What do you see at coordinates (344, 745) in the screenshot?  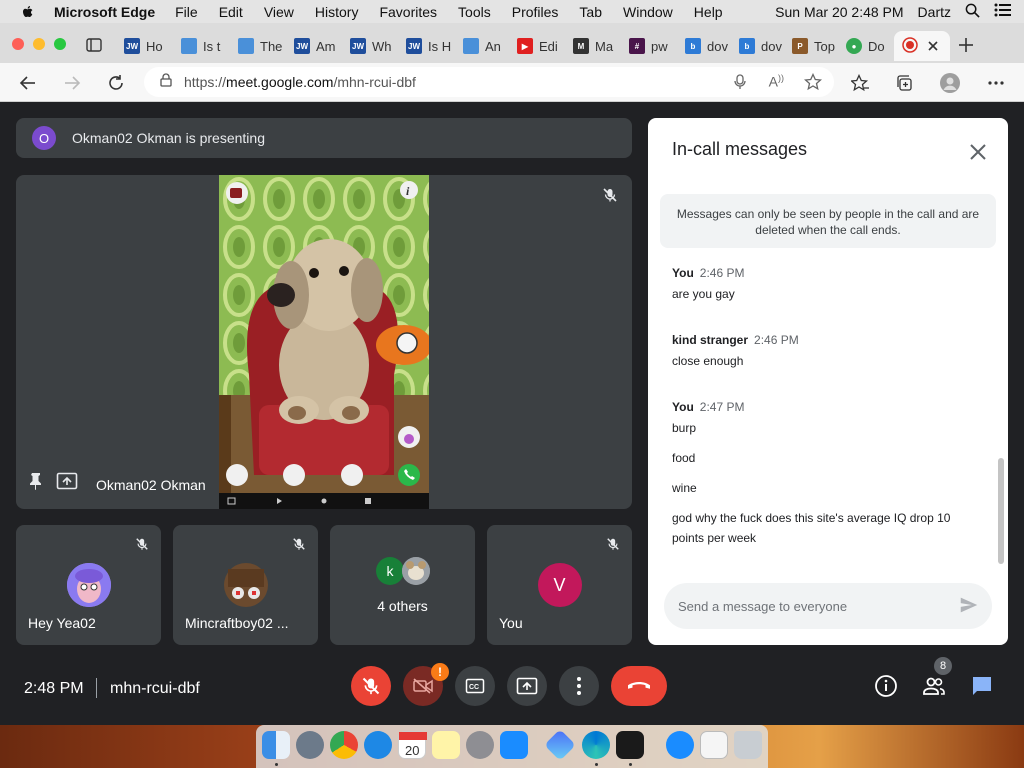 I see `chrome-icon` at bounding box center [344, 745].